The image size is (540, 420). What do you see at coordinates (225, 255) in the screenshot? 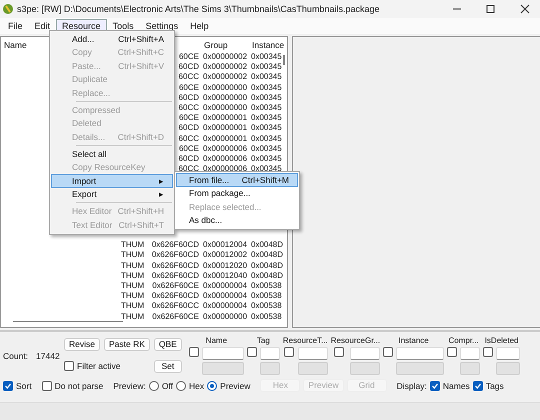
I see `table-cell-text: 0x00012002` at bounding box center [225, 255].